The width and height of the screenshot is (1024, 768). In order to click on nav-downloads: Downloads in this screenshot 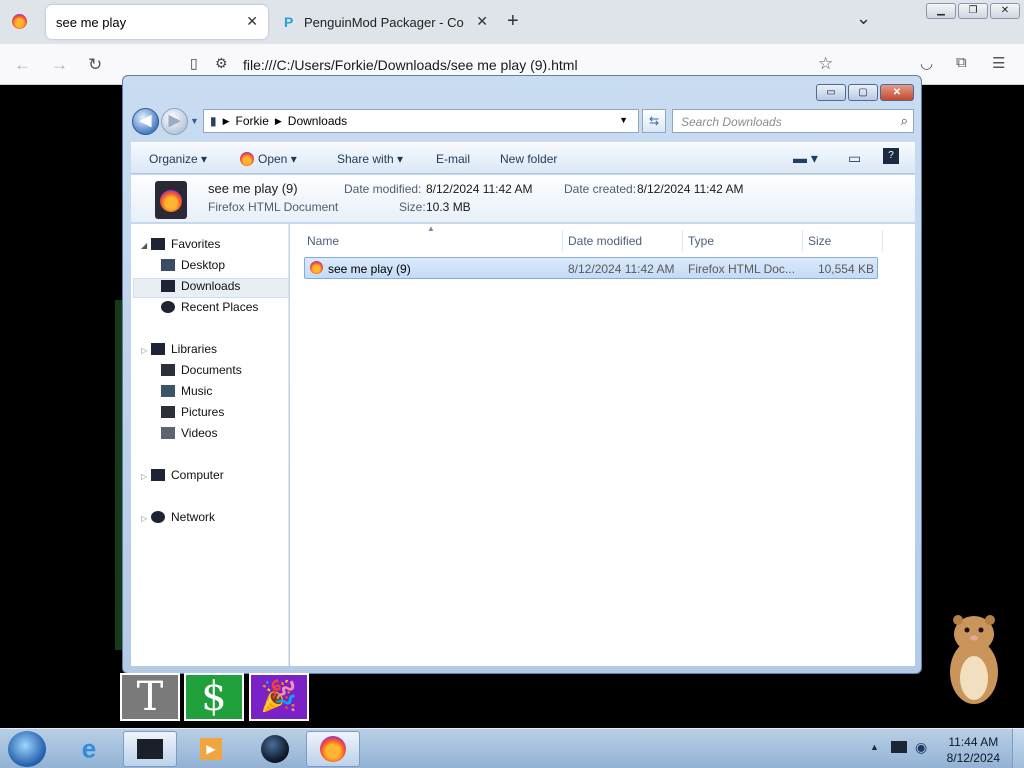, I will do `click(200, 286)`.